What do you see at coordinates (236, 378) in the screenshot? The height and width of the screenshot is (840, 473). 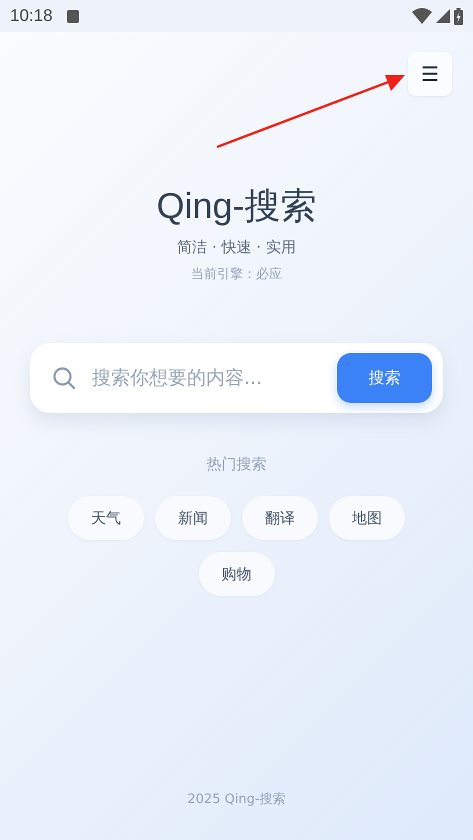 I see `search-bar: 搜索你想要的内容... 搜索` at bounding box center [236, 378].